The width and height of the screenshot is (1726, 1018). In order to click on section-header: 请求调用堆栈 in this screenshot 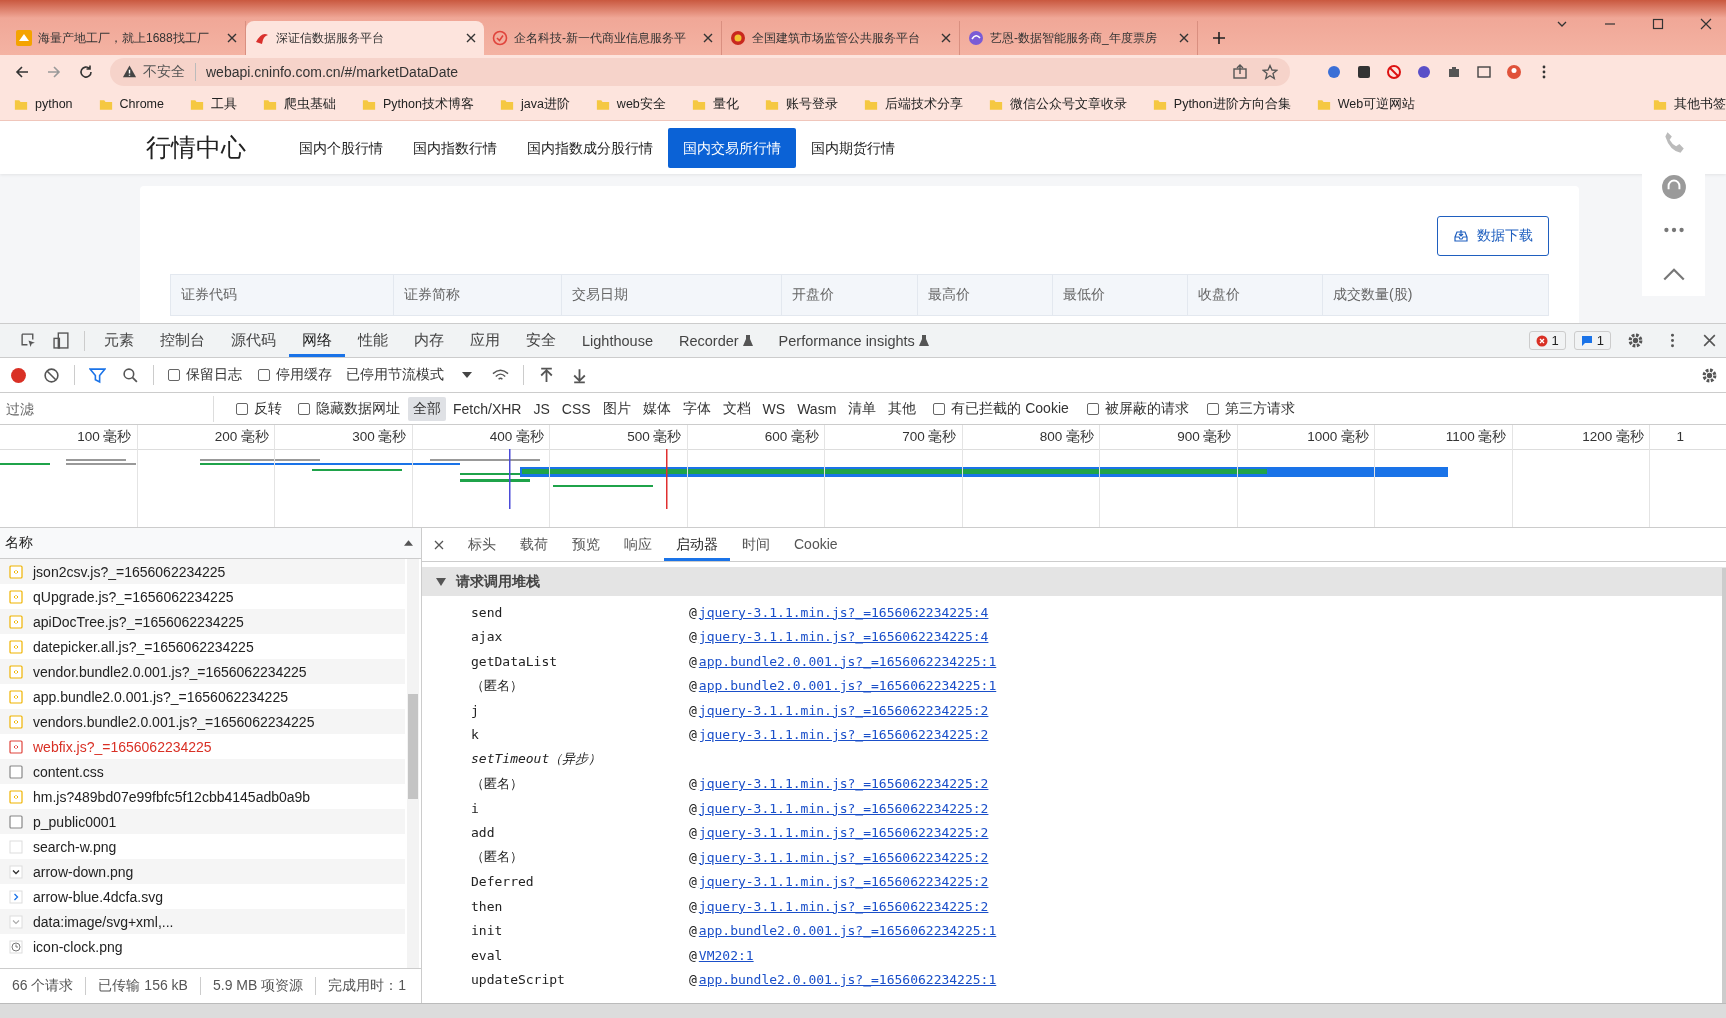, I will do `click(1074, 581)`.